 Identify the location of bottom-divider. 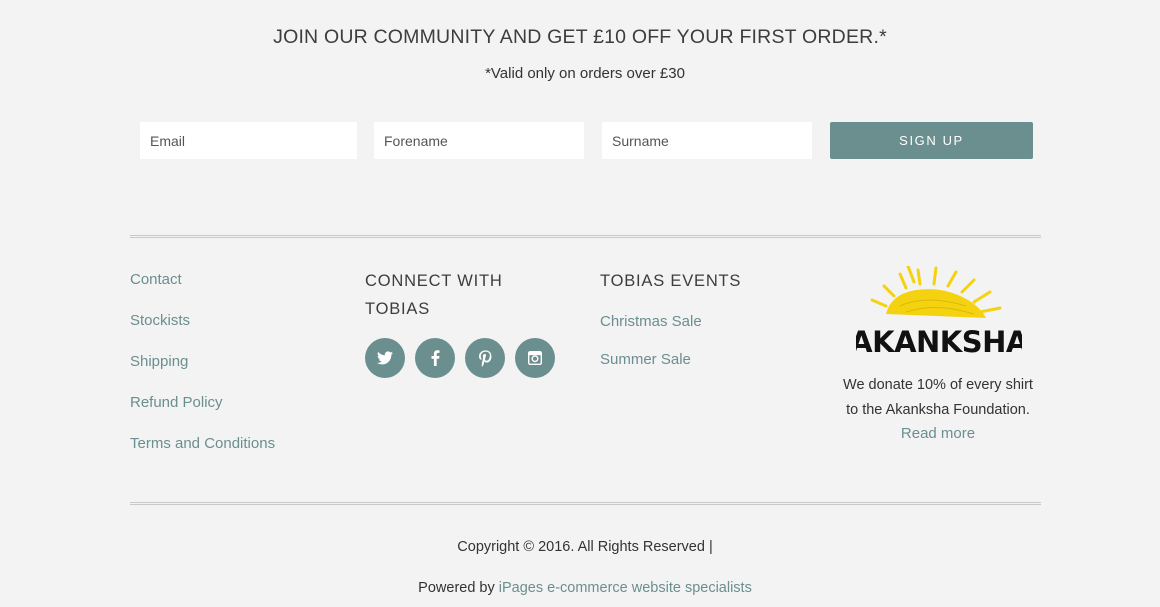
(585, 503).